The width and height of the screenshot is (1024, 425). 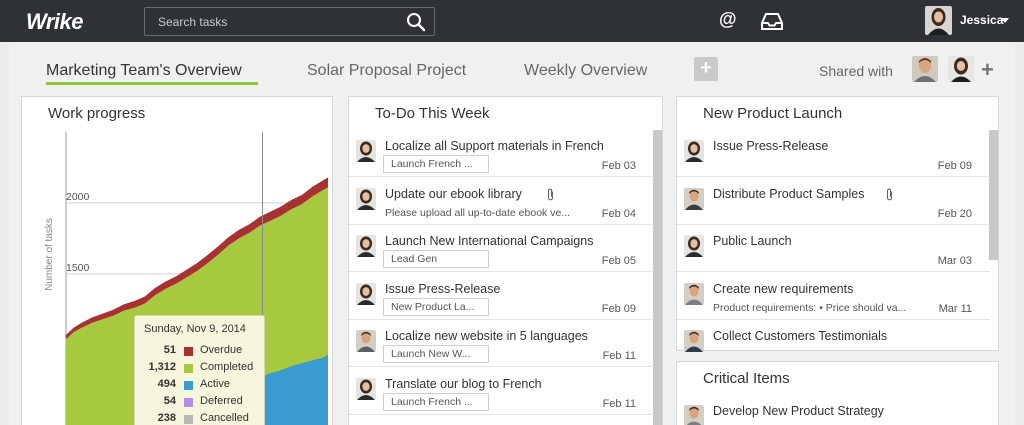 What do you see at coordinates (856, 71) in the screenshot?
I see `shared-with-label: Shared with` at bounding box center [856, 71].